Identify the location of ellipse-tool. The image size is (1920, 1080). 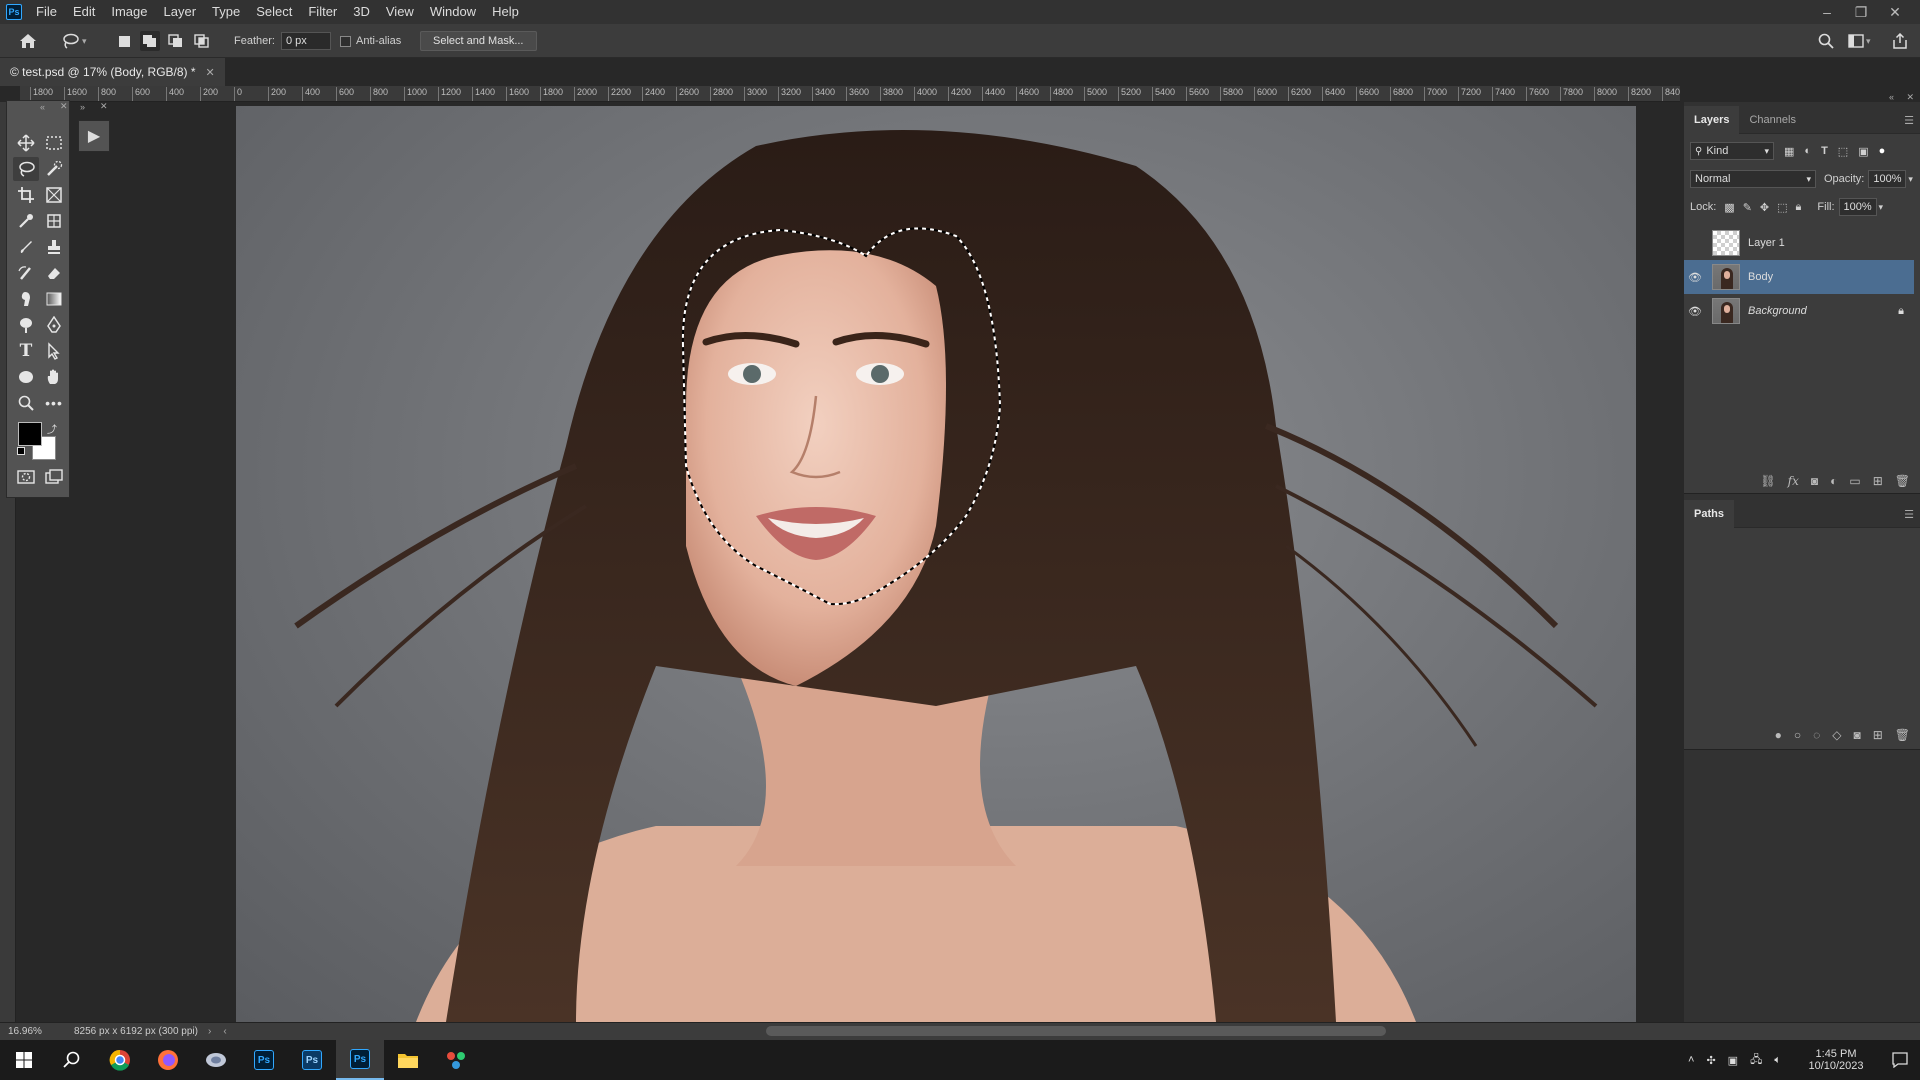
(26, 377).